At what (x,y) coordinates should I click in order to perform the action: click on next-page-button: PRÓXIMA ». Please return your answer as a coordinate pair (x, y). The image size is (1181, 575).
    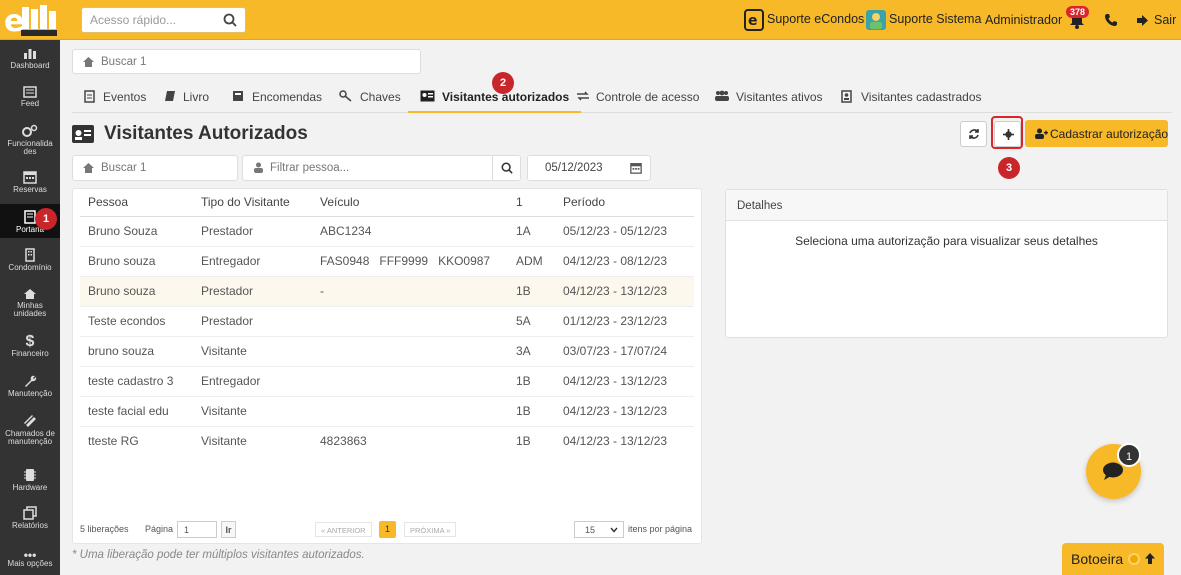
    Looking at the image, I should click on (430, 529).